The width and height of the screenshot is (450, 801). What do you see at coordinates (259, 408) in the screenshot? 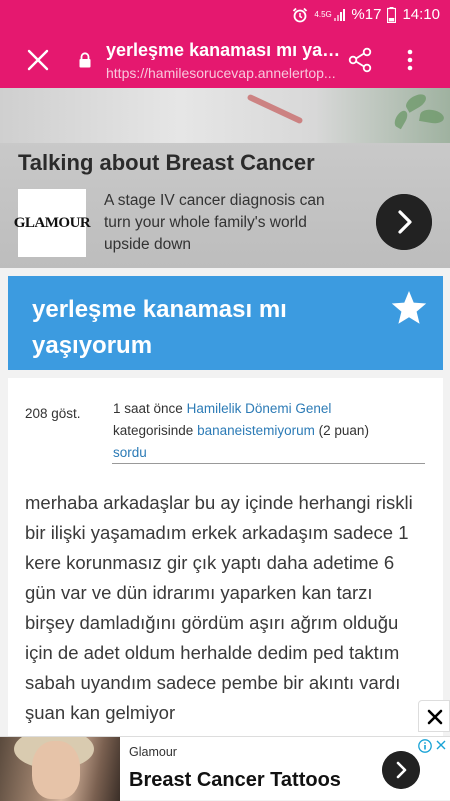
I see `category-link: Hamilelik Dönemi Genel` at bounding box center [259, 408].